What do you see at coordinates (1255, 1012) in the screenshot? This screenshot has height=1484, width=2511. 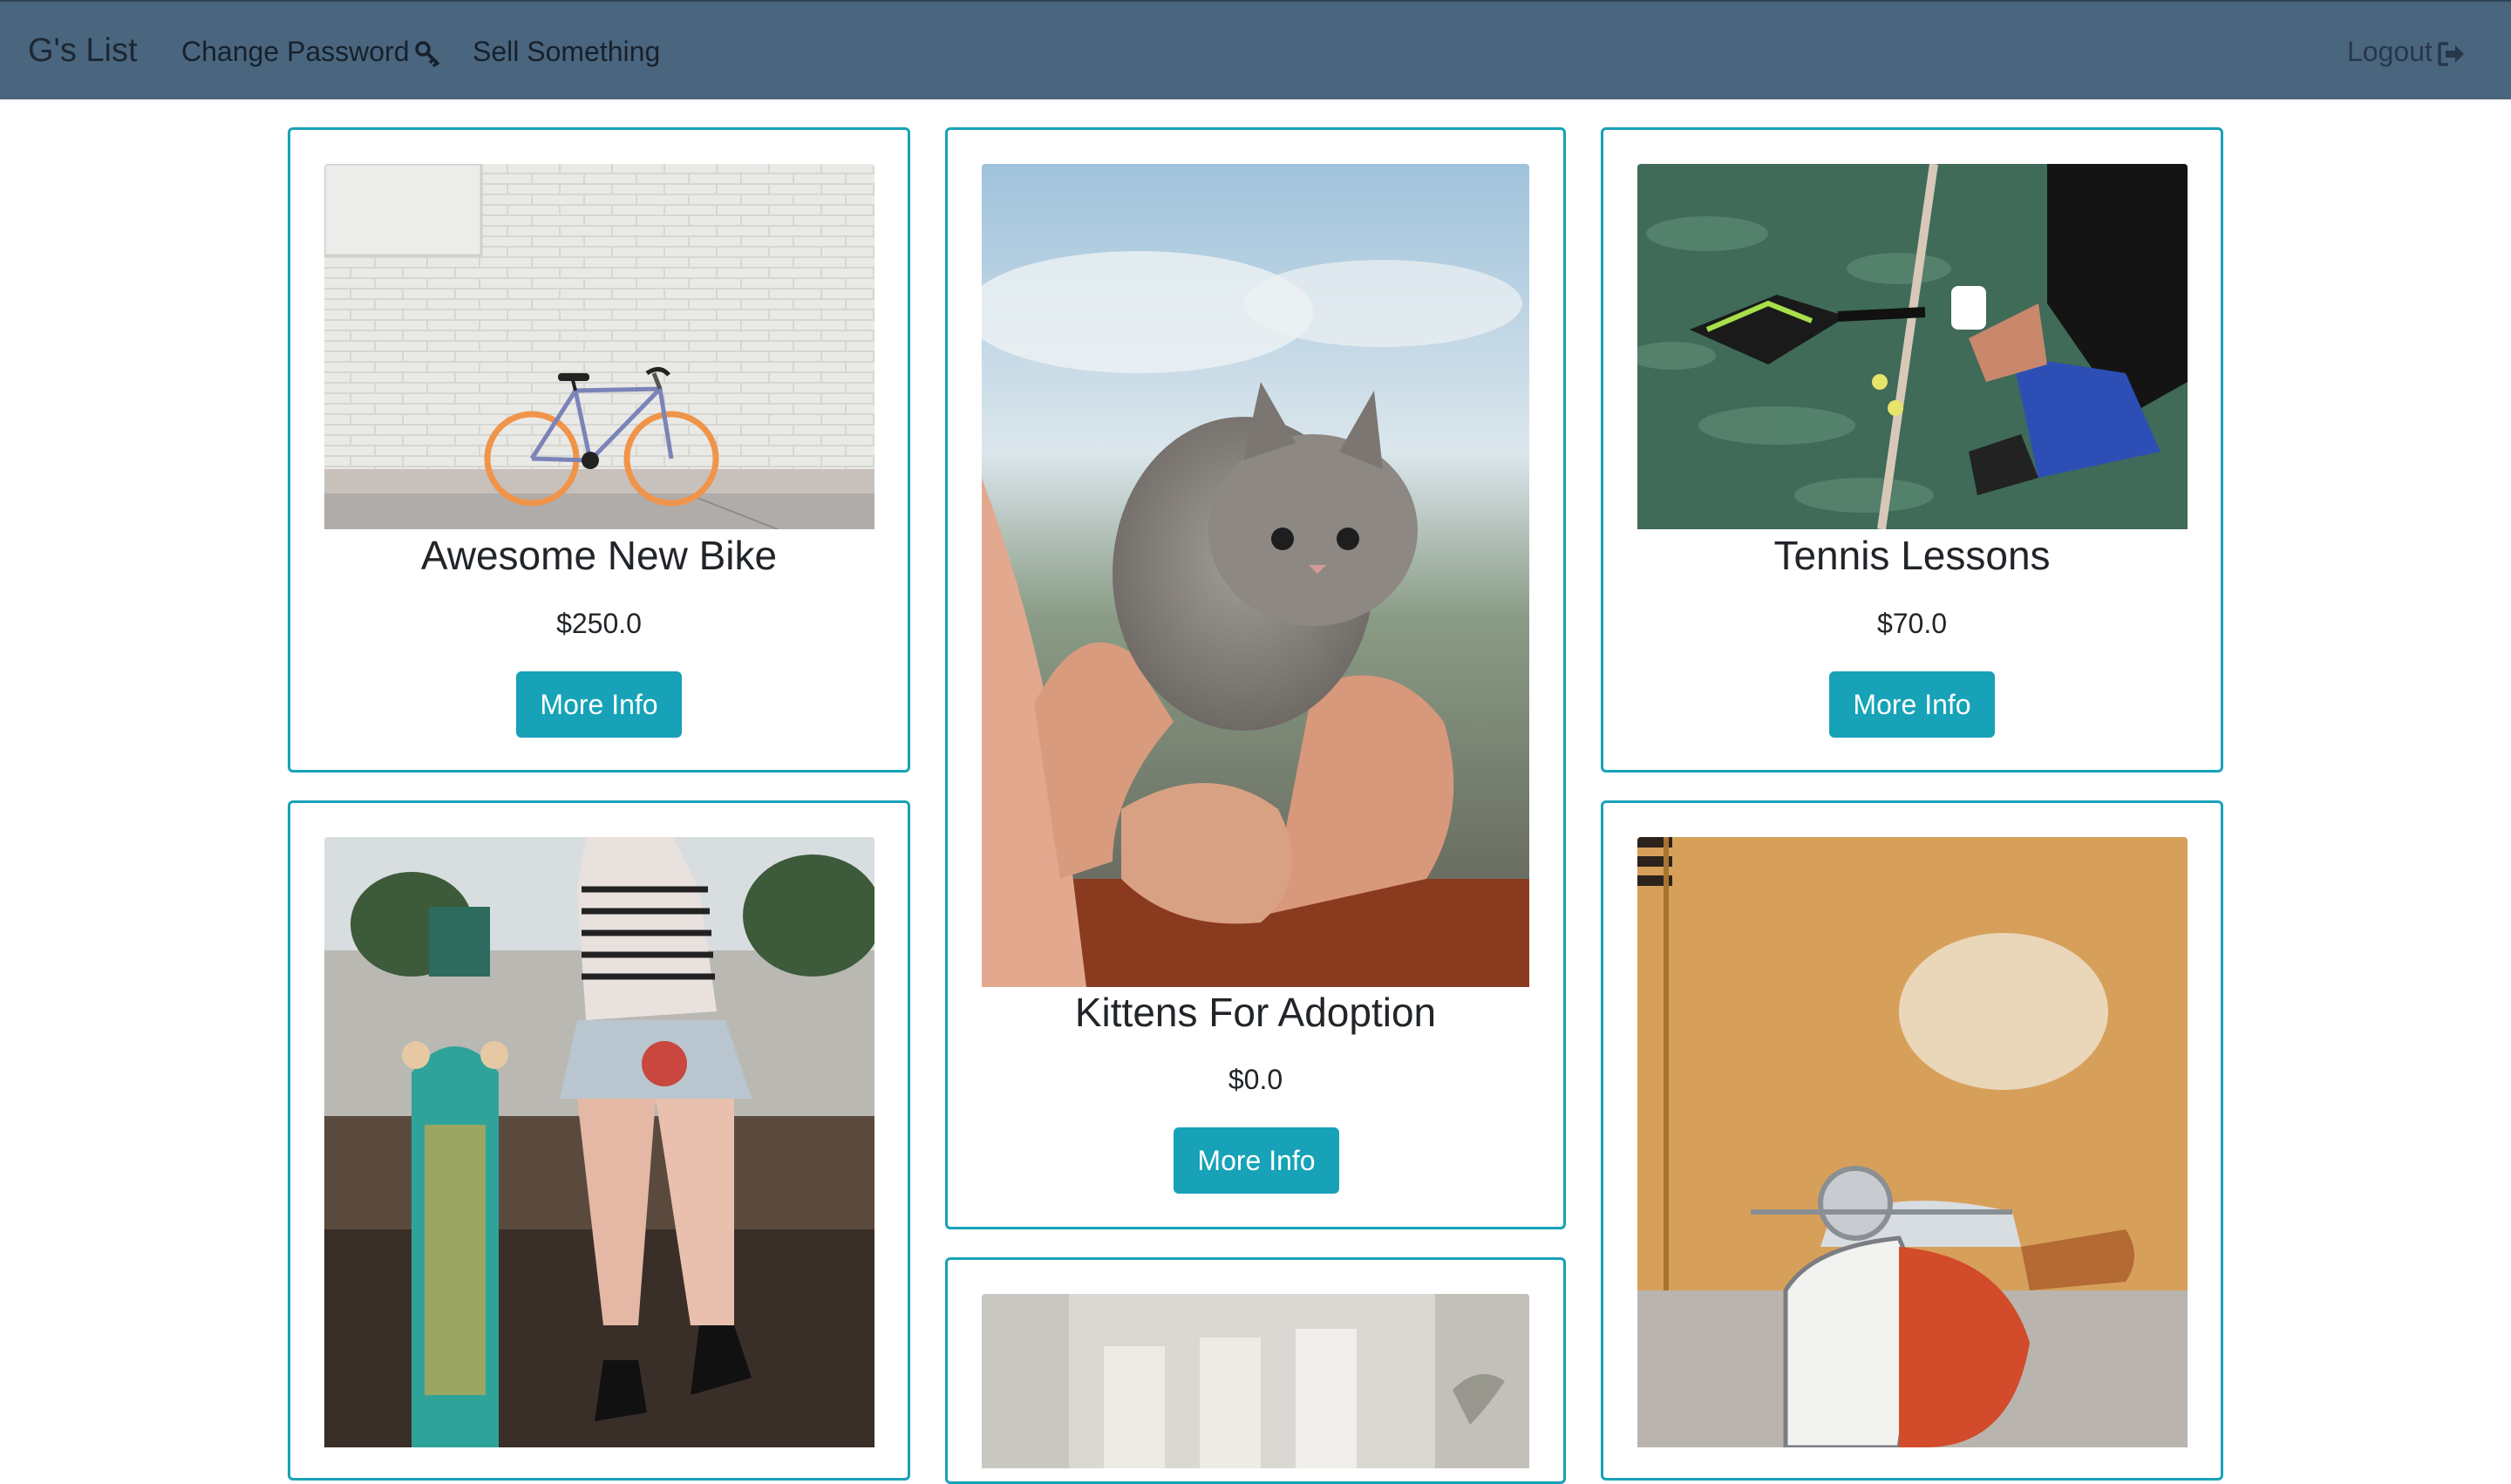 I see `listing-title: Kittens For Adoption` at bounding box center [1255, 1012].